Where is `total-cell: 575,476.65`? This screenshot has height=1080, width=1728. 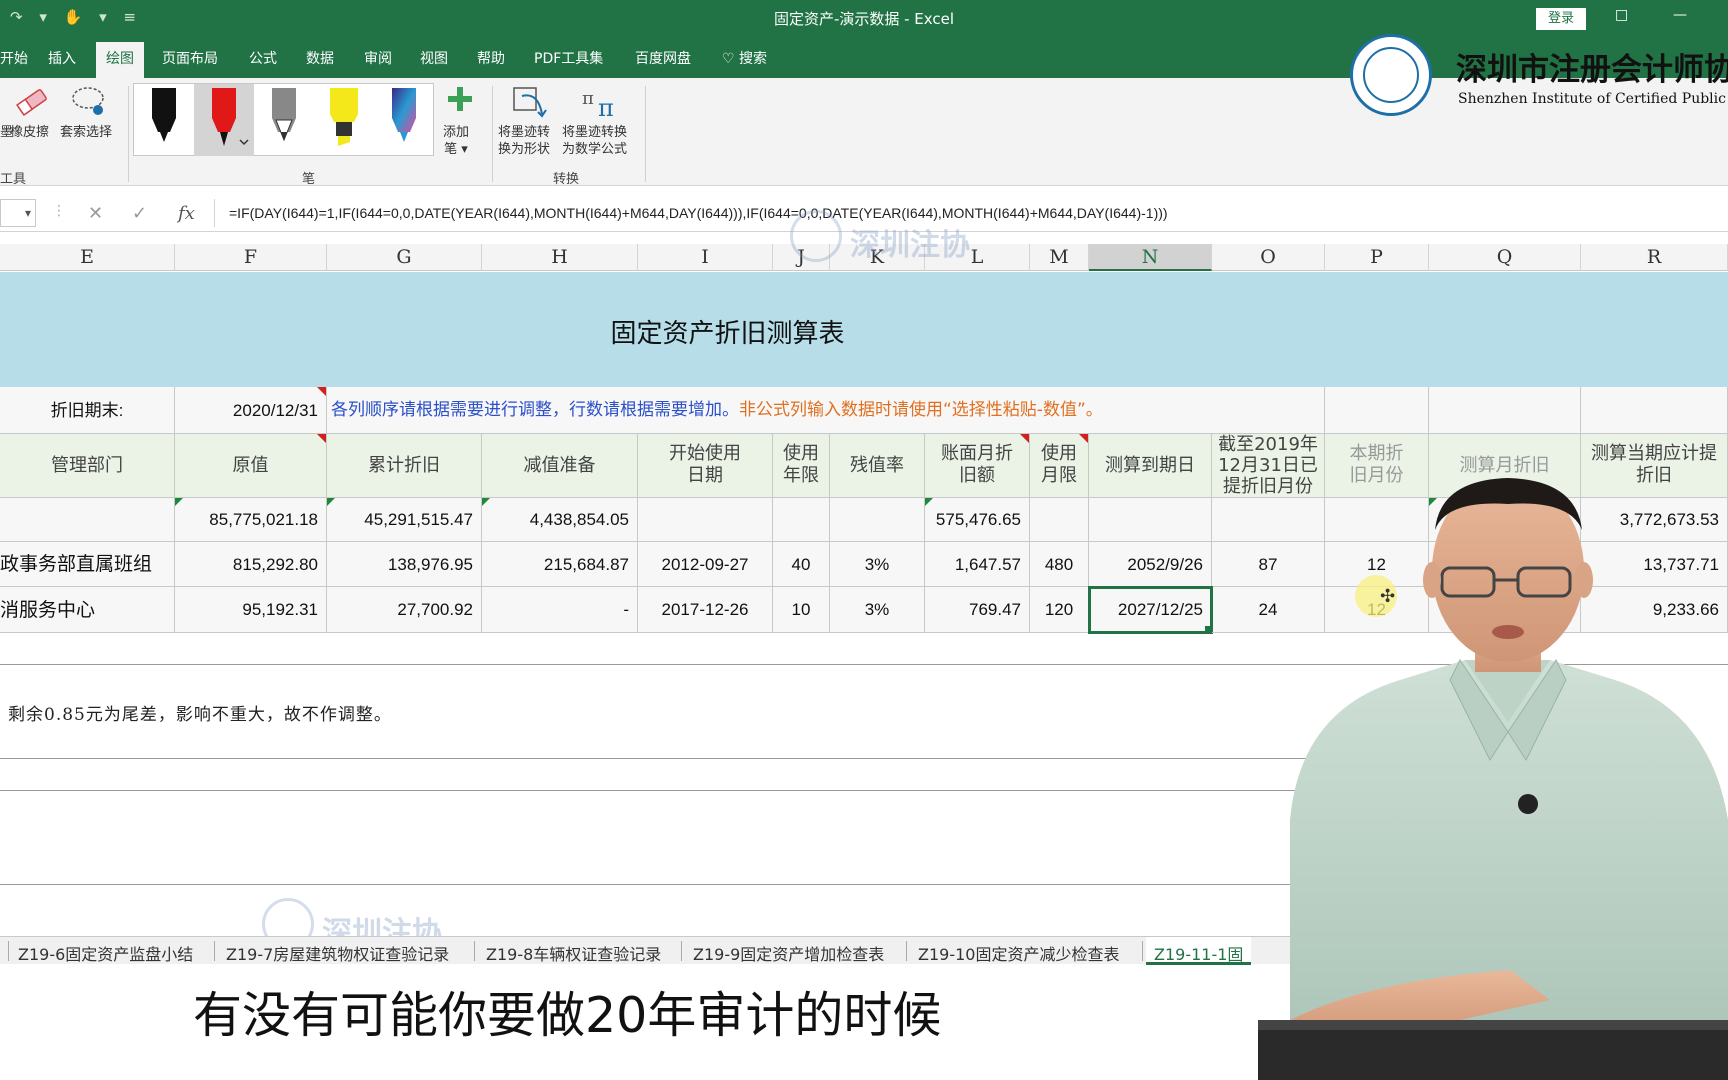 total-cell: 575,476.65 is located at coordinates (977, 520).